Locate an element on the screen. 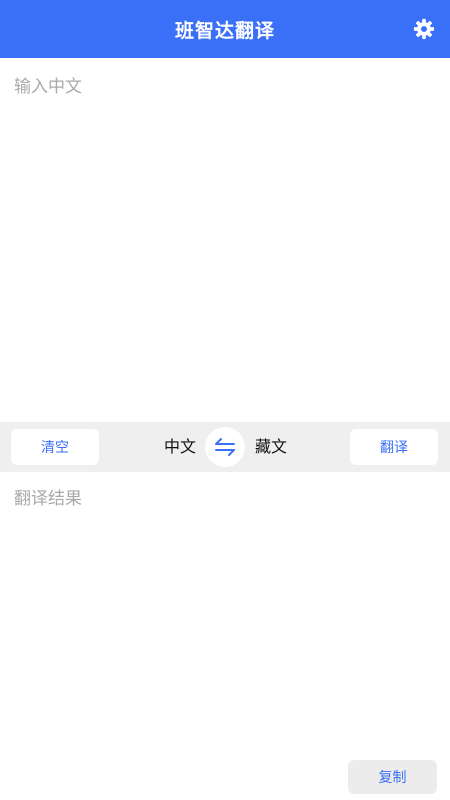 Image resolution: width=450 pixels, height=800 pixels. swap-language-button is located at coordinates (225, 447).